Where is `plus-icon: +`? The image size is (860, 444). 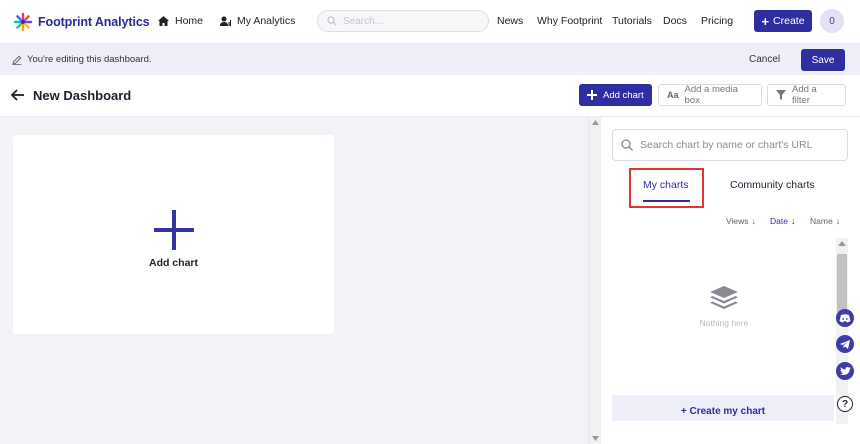
plus-icon: + is located at coordinates (765, 21).